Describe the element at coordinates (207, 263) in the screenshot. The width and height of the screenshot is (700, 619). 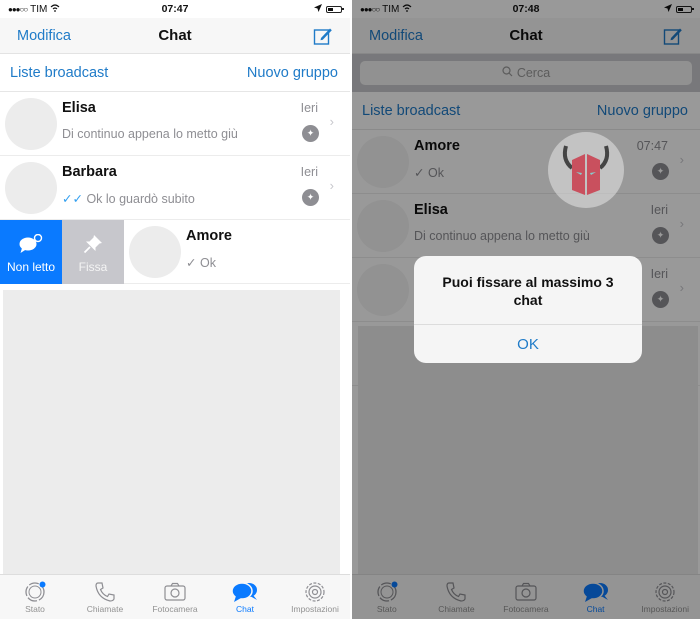
I see `chat-preview-text: Ok` at that location.